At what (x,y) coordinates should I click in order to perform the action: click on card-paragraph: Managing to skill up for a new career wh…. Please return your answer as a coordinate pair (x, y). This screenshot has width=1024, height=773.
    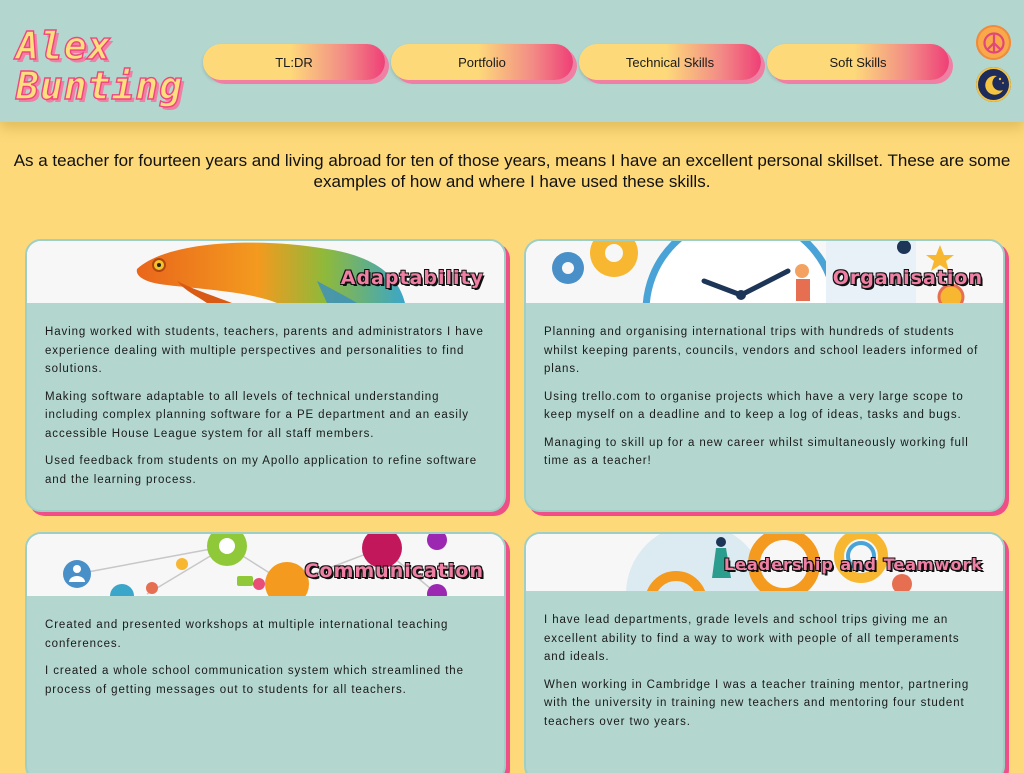
    Looking at the image, I should click on (756, 452).